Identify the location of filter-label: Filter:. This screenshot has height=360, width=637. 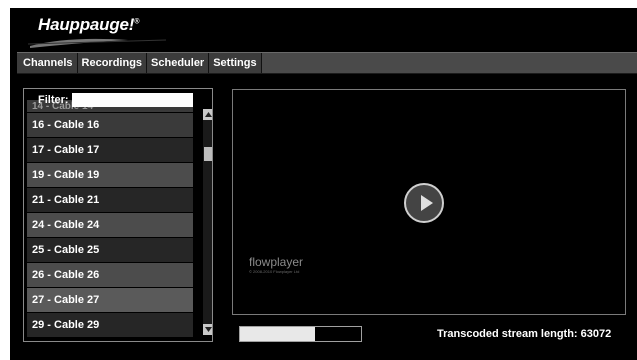
(53, 100).